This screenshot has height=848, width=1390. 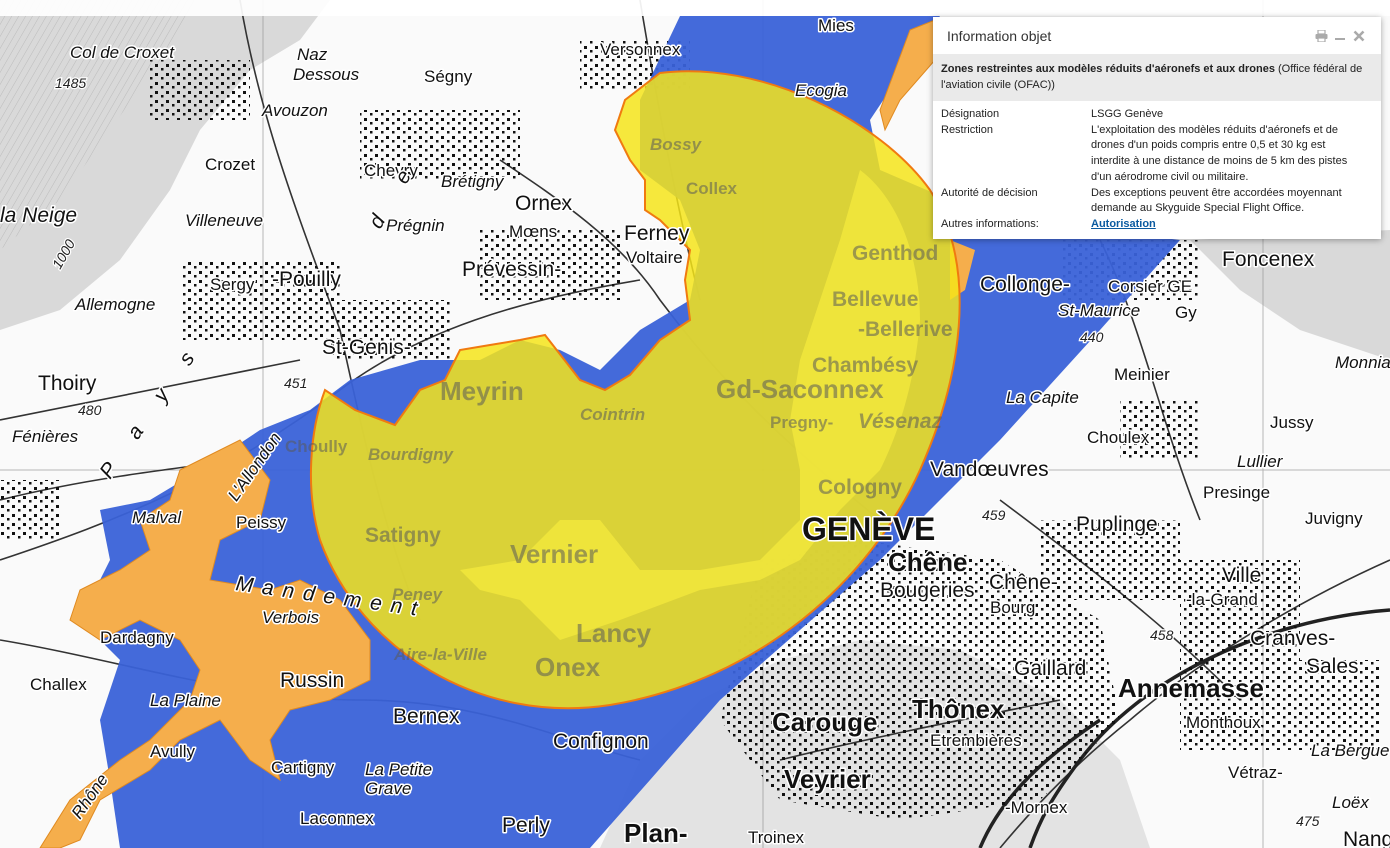 What do you see at coordinates (70, 83) in the screenshot?
I see `label-1485: 1485` at bounding box center [70, 83].